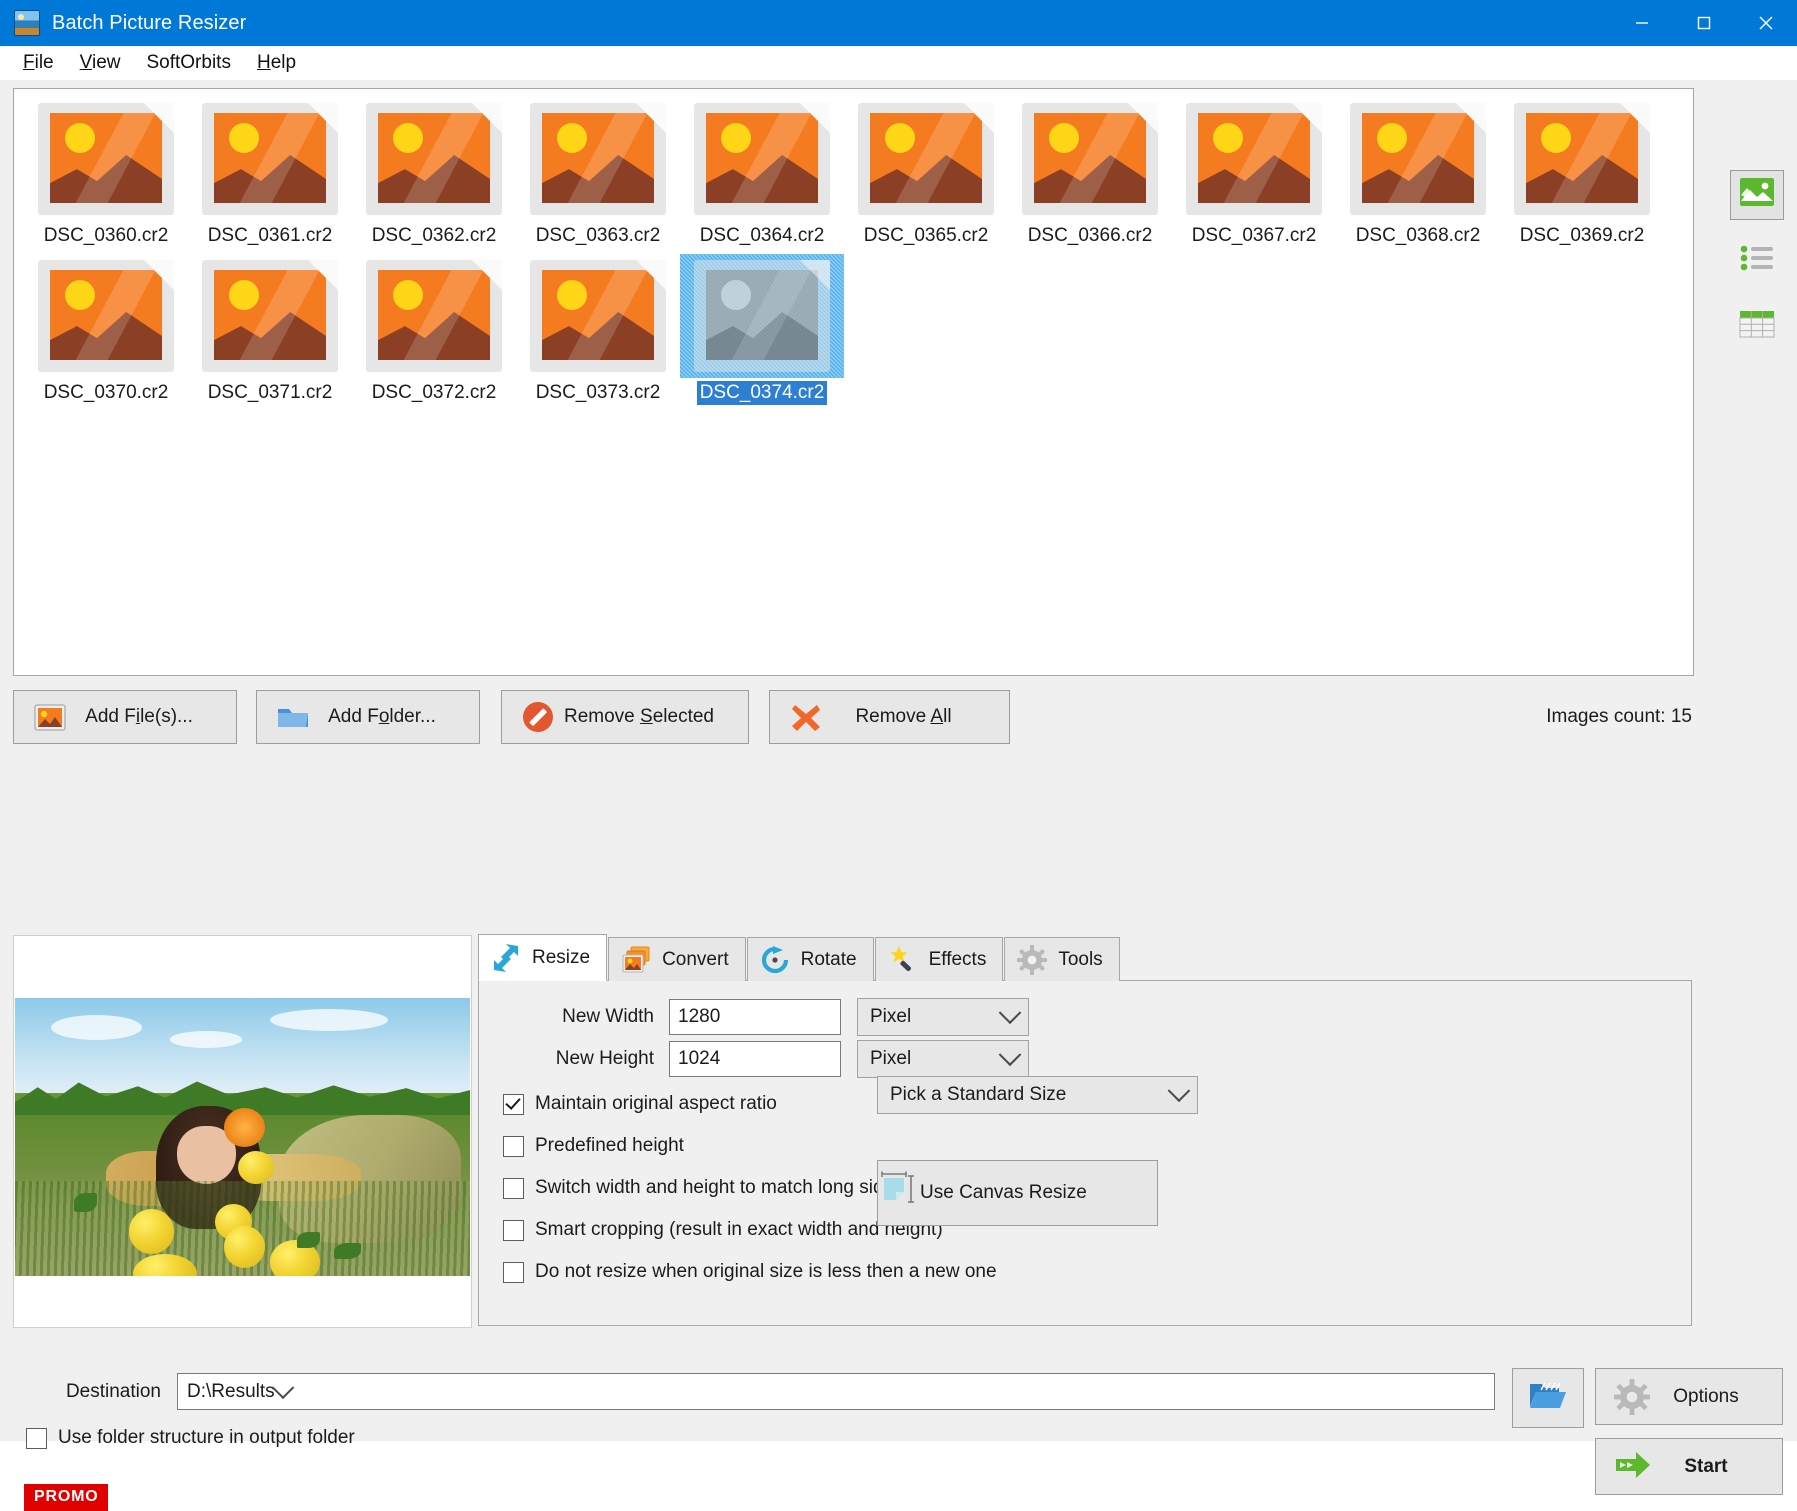 This screenshot has width=1797, height=1511. Describe the element at coordinates (1254, 235) in the screenshot. I see `file-thumbnail-label: DSC_0367.cr2` at that location.